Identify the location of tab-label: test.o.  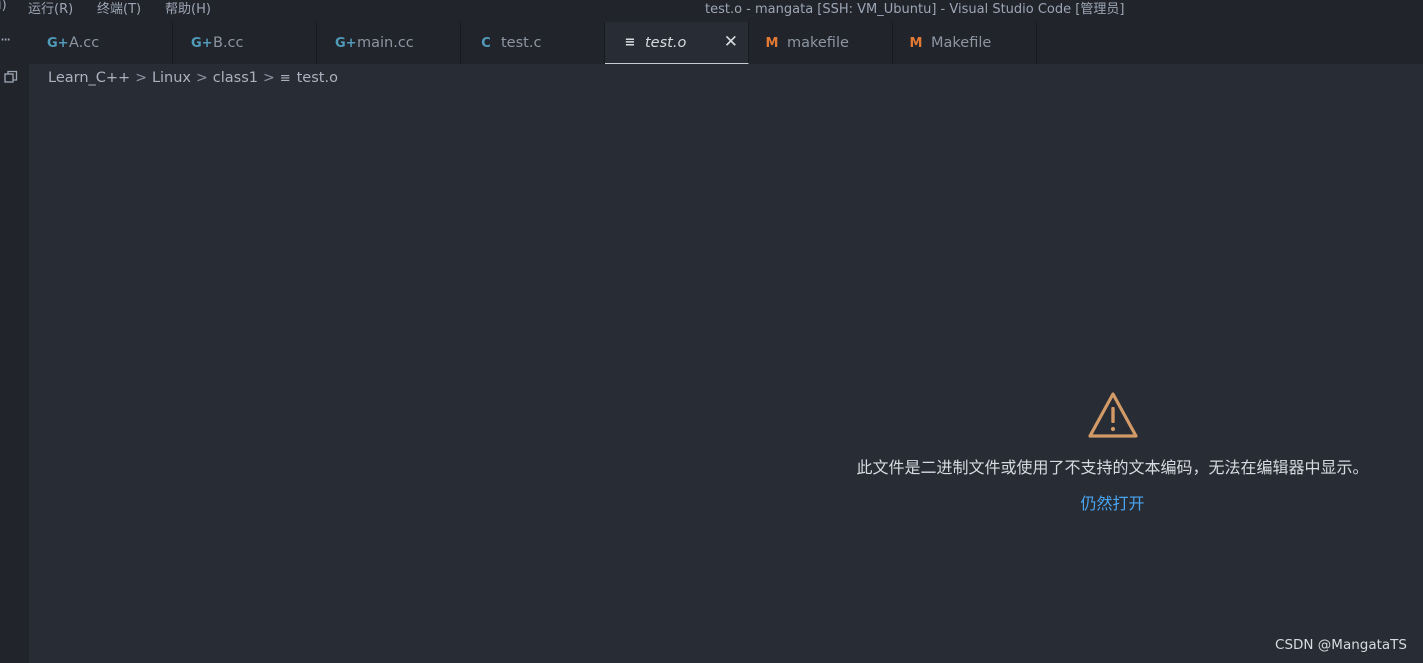
(666, 42).